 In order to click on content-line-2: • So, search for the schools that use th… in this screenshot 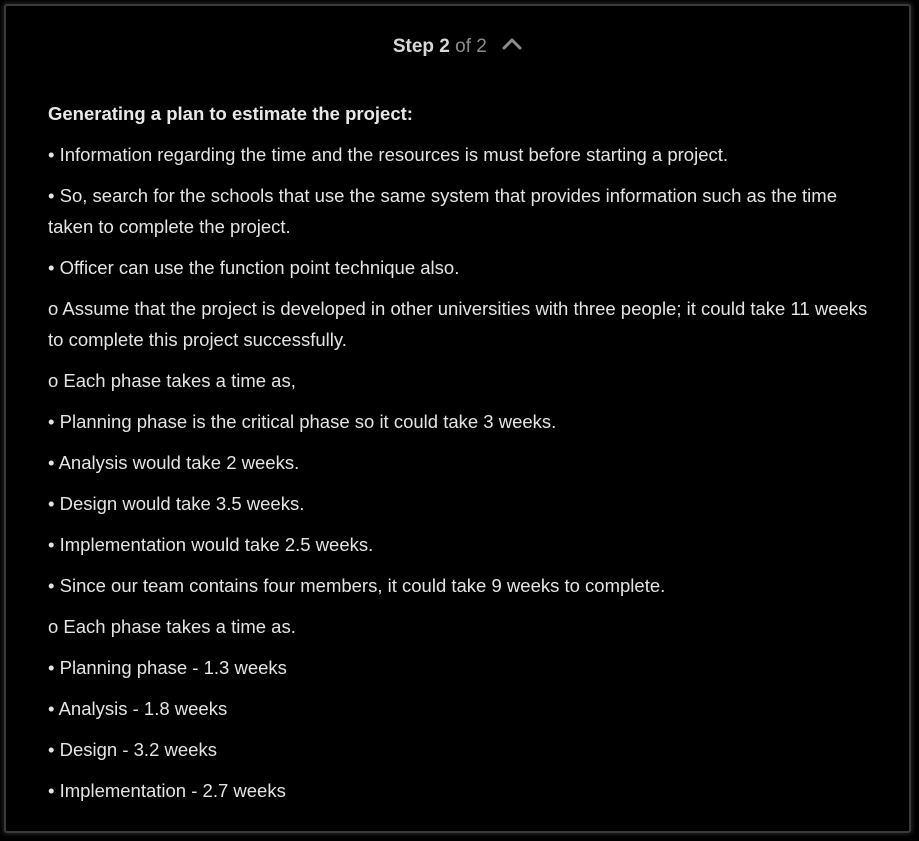, I will do `click(442, 211)`.